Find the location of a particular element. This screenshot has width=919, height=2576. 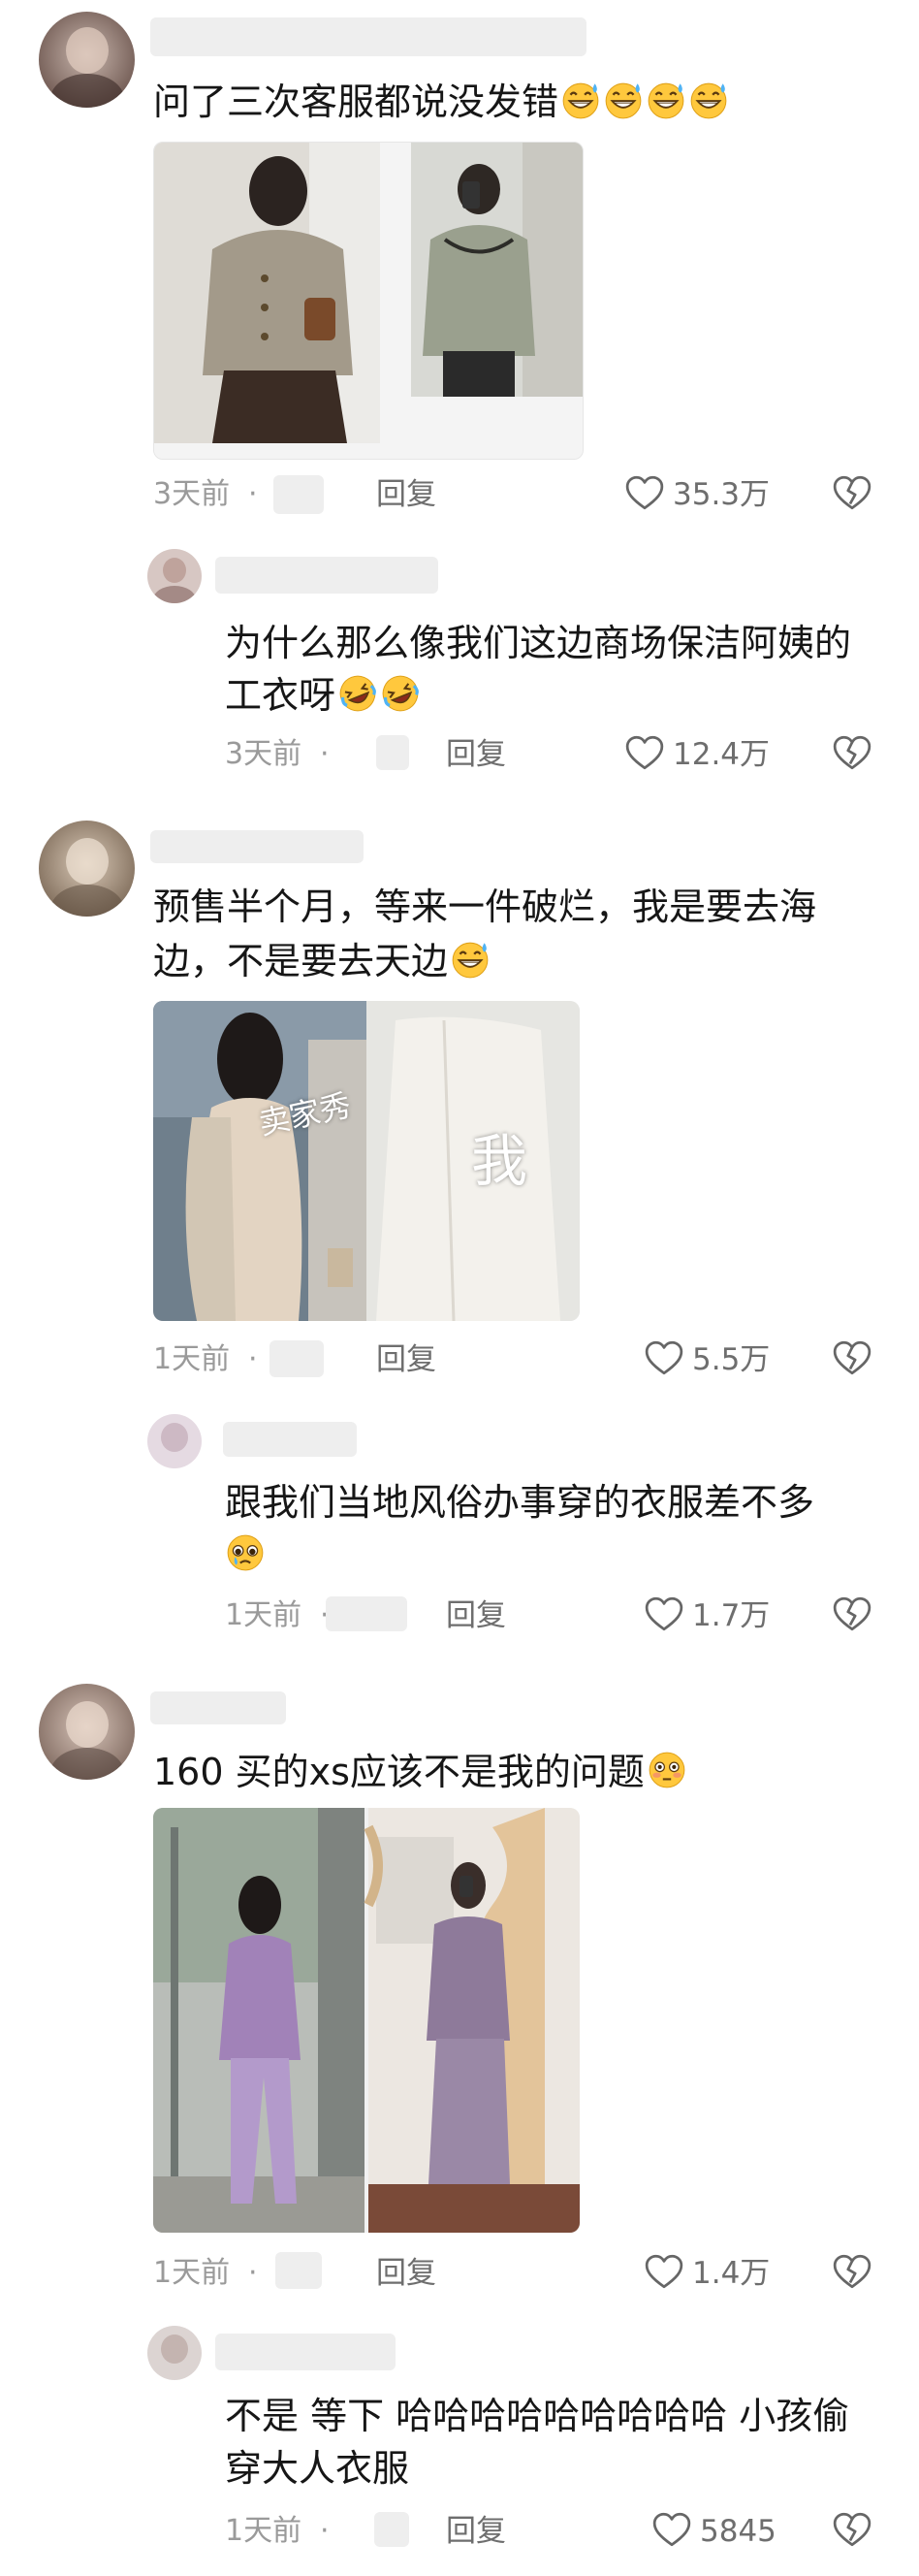

like-count: 35.3万 is located at coordinates (722, 494).